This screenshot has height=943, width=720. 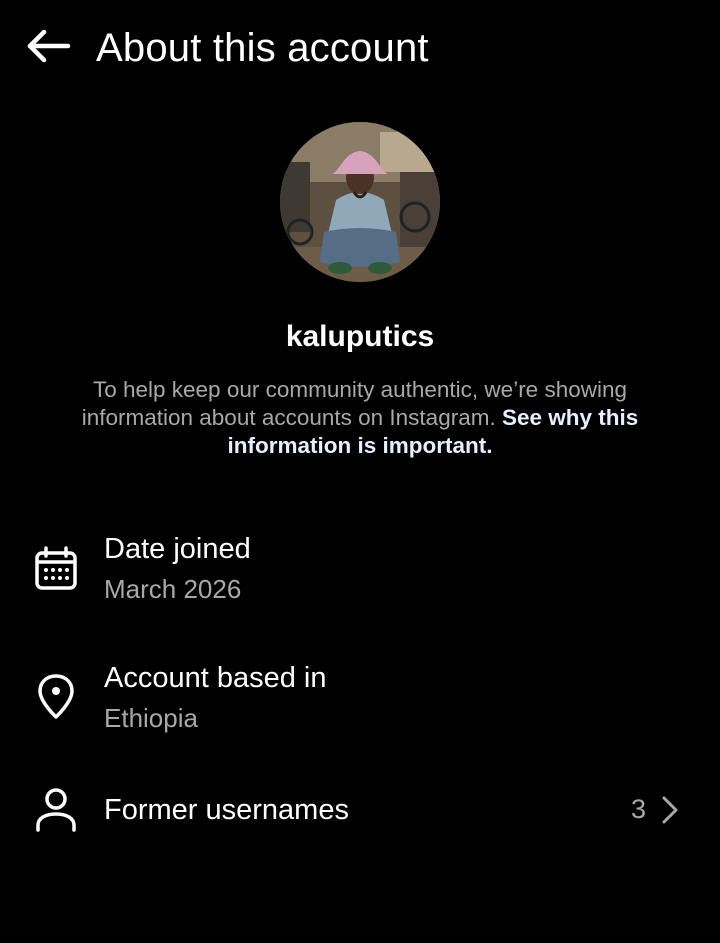 I want to click on location-icon-wrap, so click(x=56, y=697).